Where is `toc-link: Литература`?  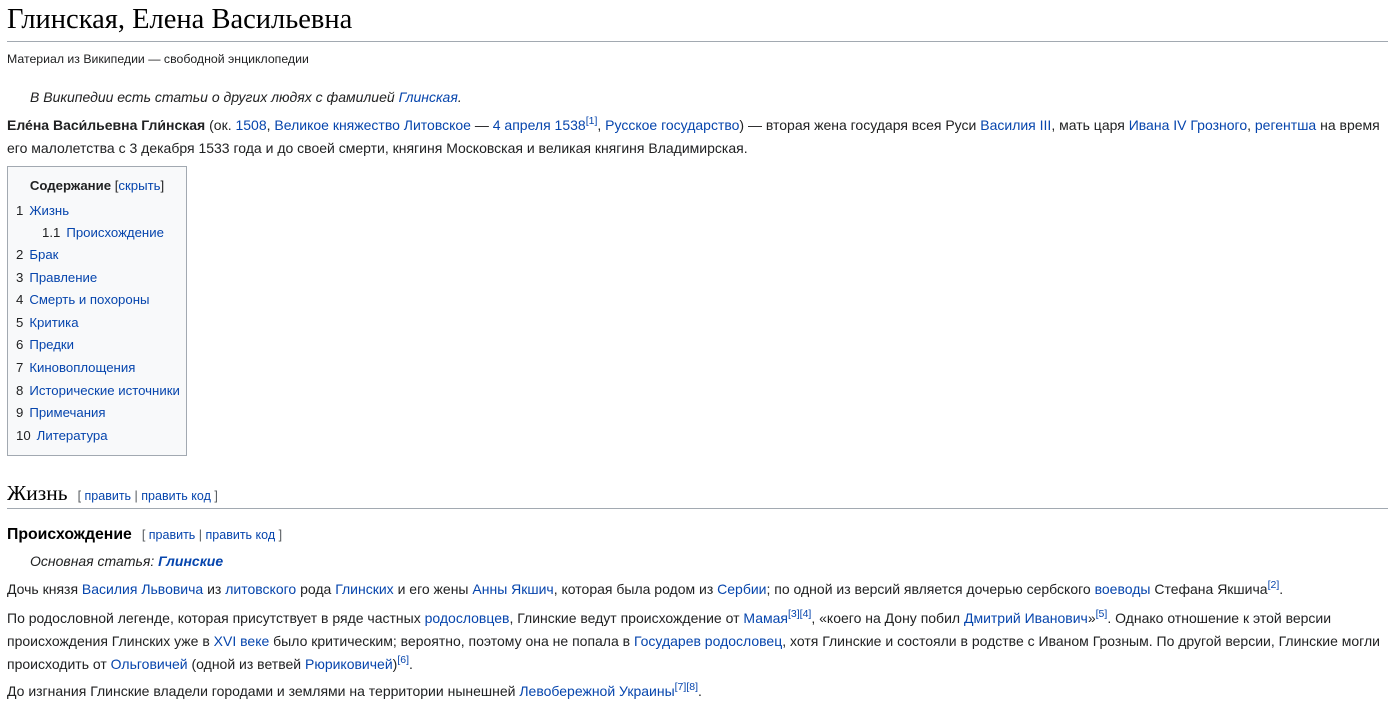 toc-link: Литература is located at coordinates (72, 435).